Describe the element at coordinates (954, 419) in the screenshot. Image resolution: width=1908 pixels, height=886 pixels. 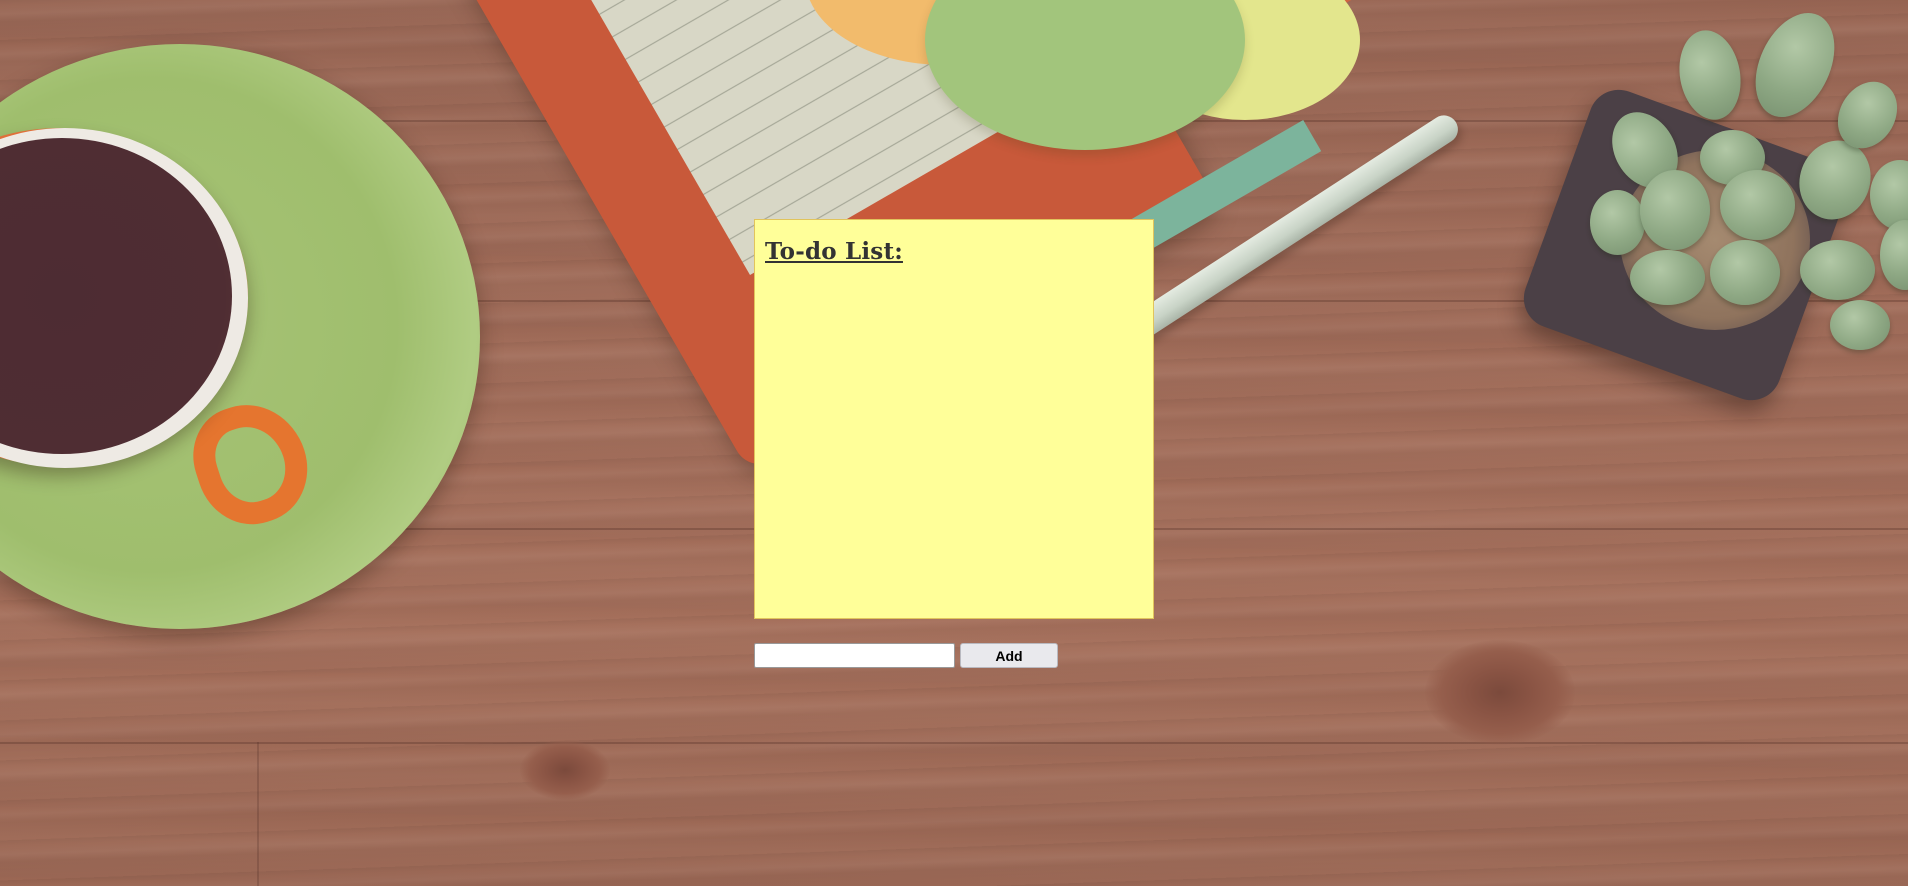
I see `todo-note: To-do List:` at that location.